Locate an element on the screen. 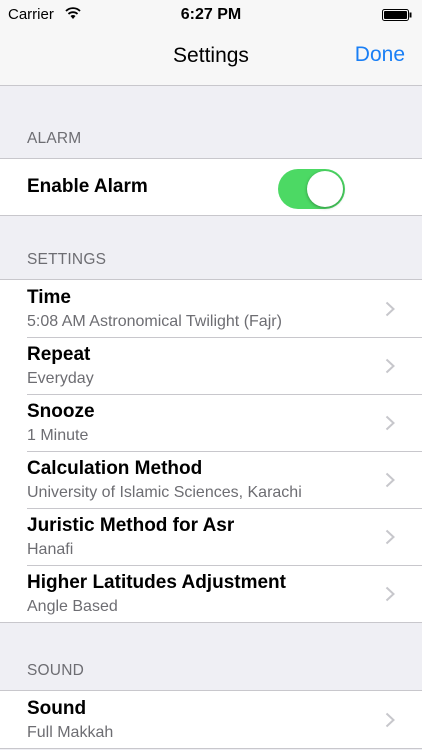 This screenshot has width=422, height=750. enable-alarm-toggle is located at coordinates (311, 189).